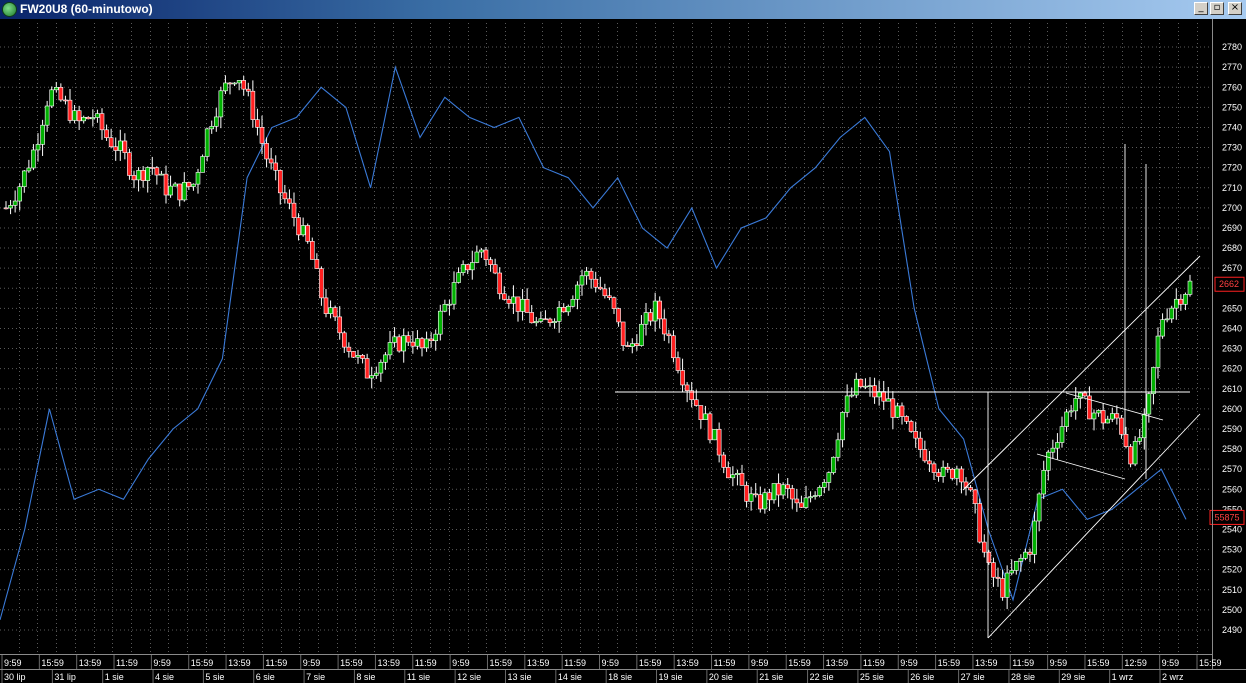 The height and width of the screenshot is (683, 1246). Describe the element at coordinates (265, 677) in the screenshot. I see `date-label: 6 sie` at that location.